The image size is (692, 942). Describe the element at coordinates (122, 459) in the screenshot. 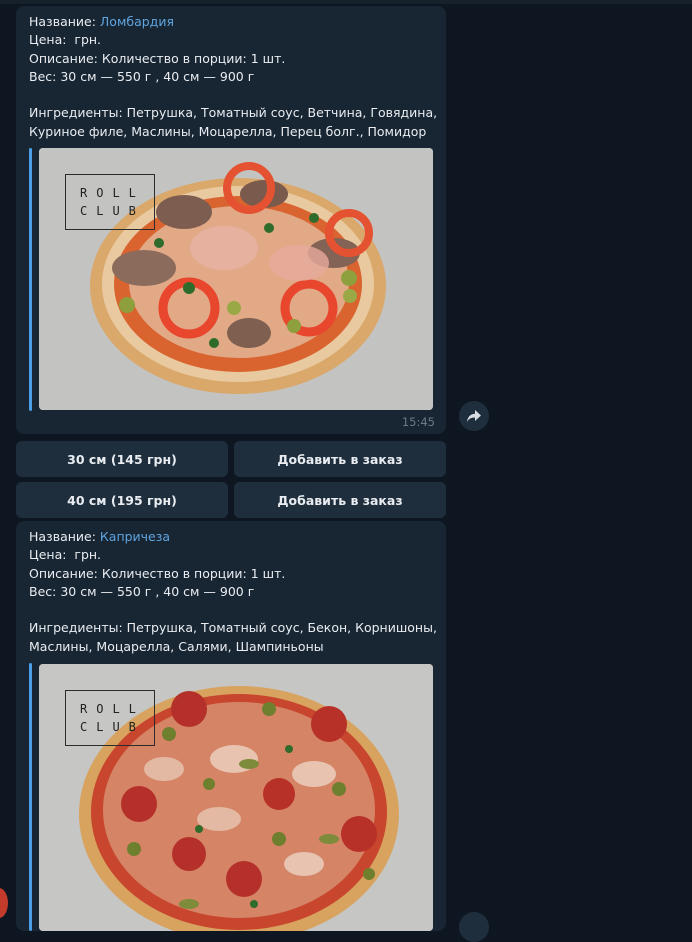

I see `size-30-button: 30 см (145 грн)` at that location.